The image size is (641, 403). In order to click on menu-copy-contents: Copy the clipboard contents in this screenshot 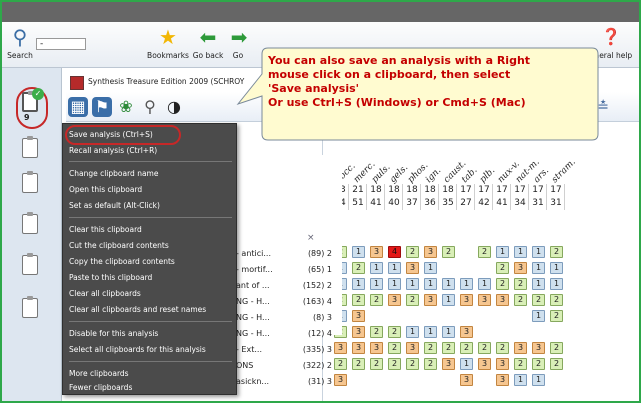, I will do `click(122, 262)`.